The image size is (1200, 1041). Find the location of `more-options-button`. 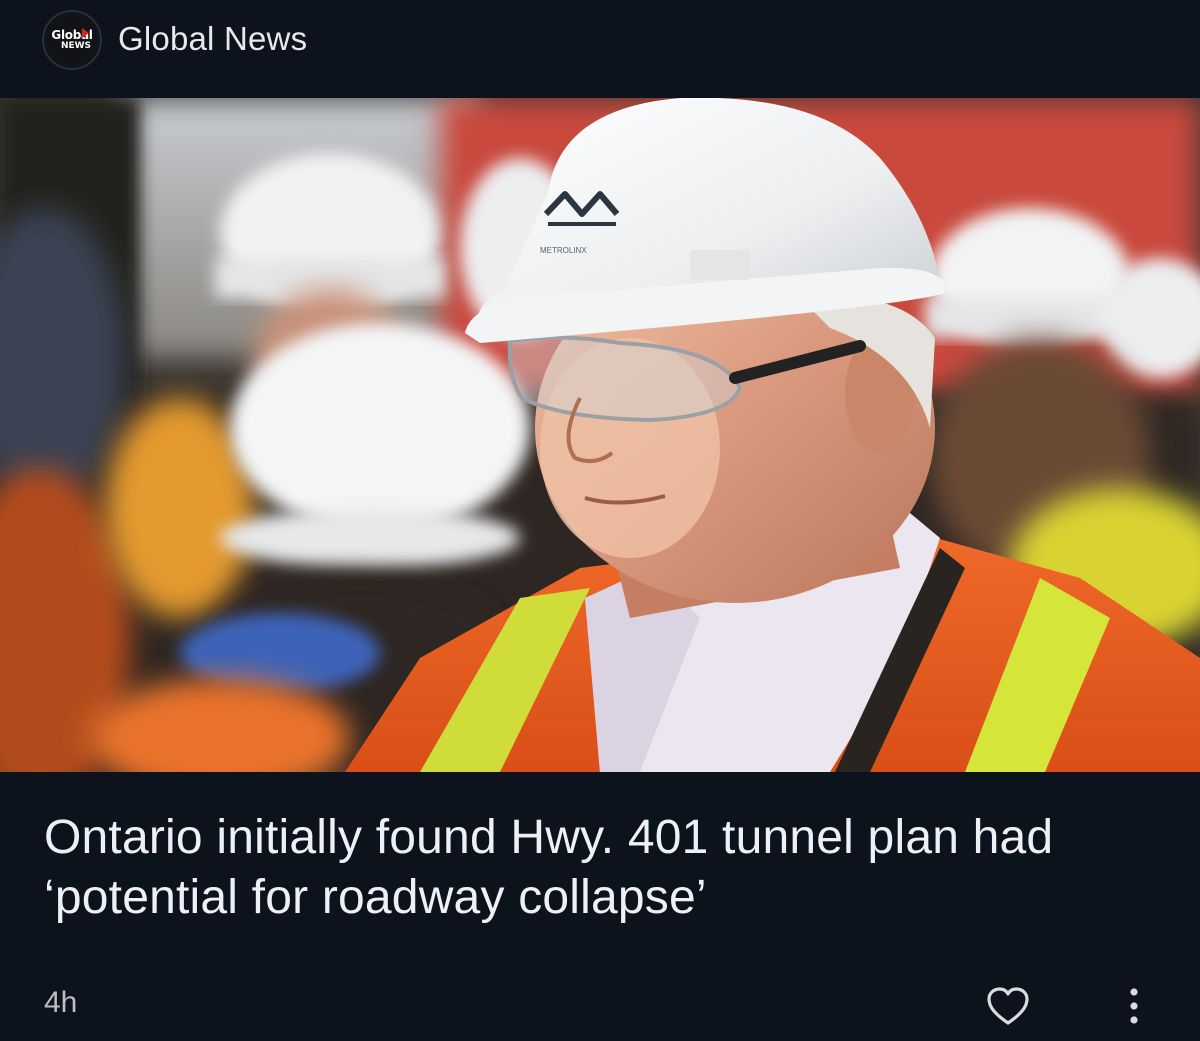

more-options-button is located at coordinates (1134, 1006).